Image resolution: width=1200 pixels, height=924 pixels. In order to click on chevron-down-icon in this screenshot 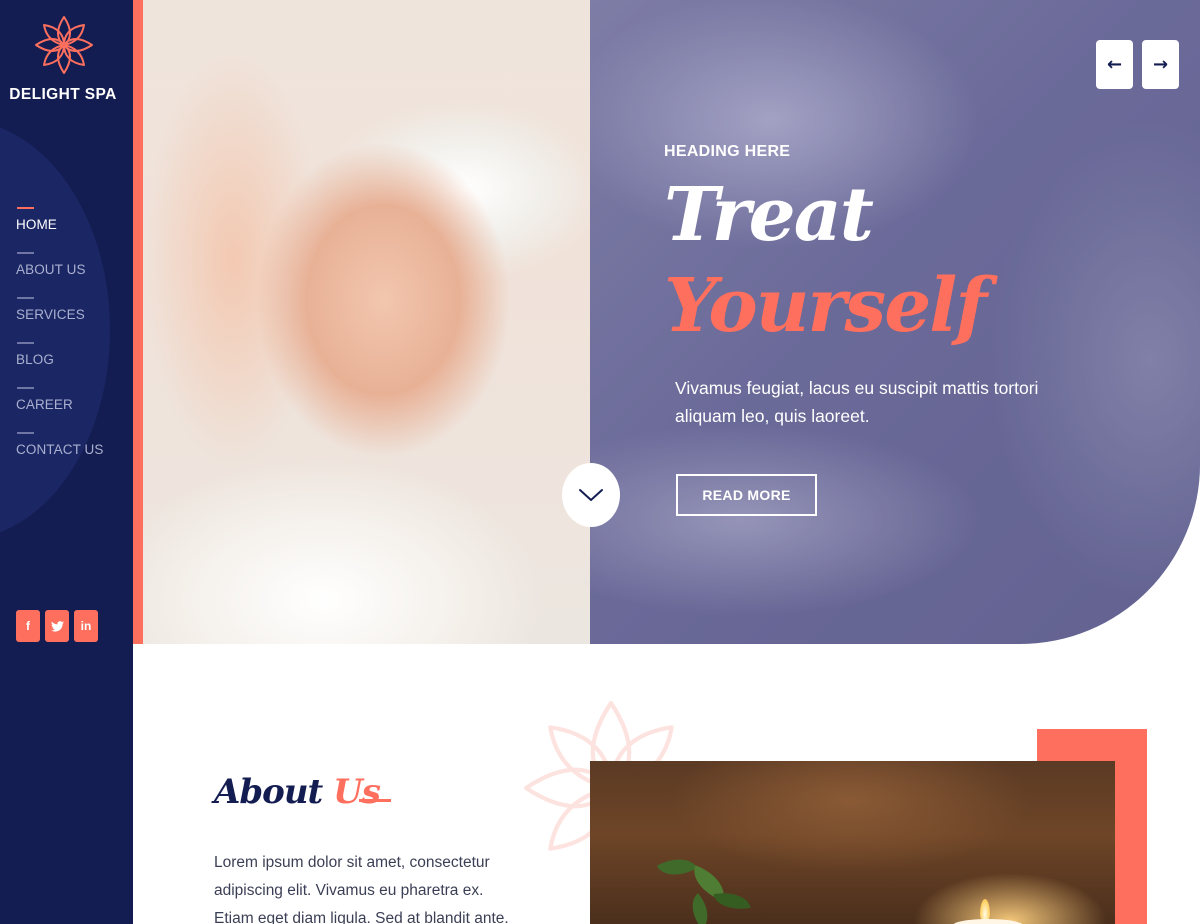, I will do `click(591, 495)`.